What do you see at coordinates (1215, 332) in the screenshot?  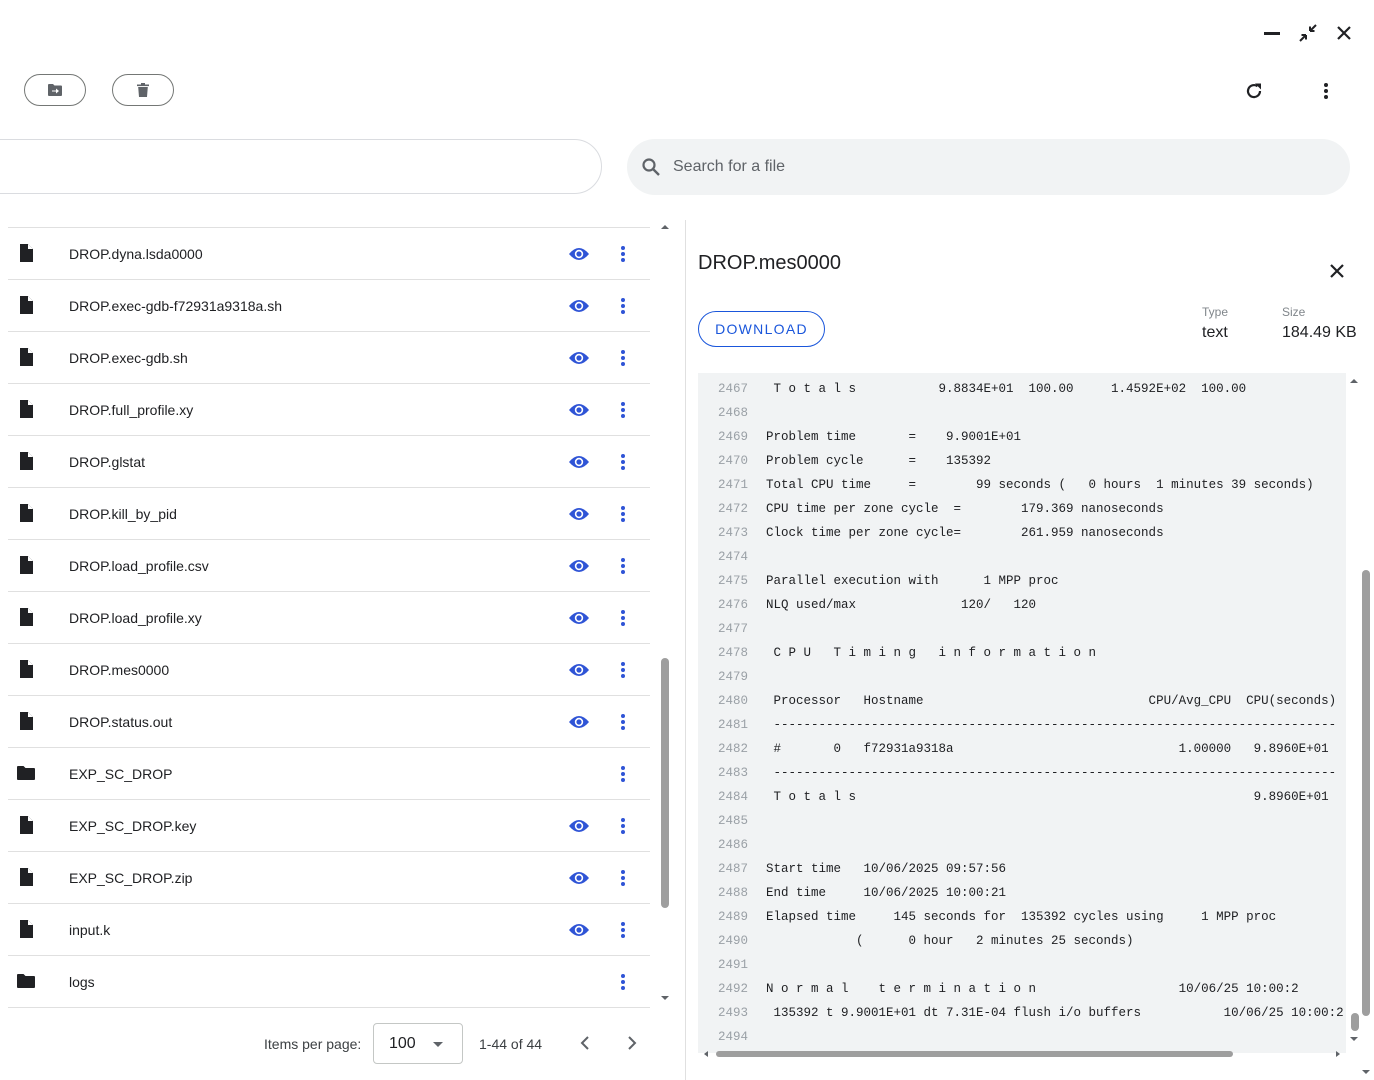 I see `type-value: text` at bounding box center [1215, 332].